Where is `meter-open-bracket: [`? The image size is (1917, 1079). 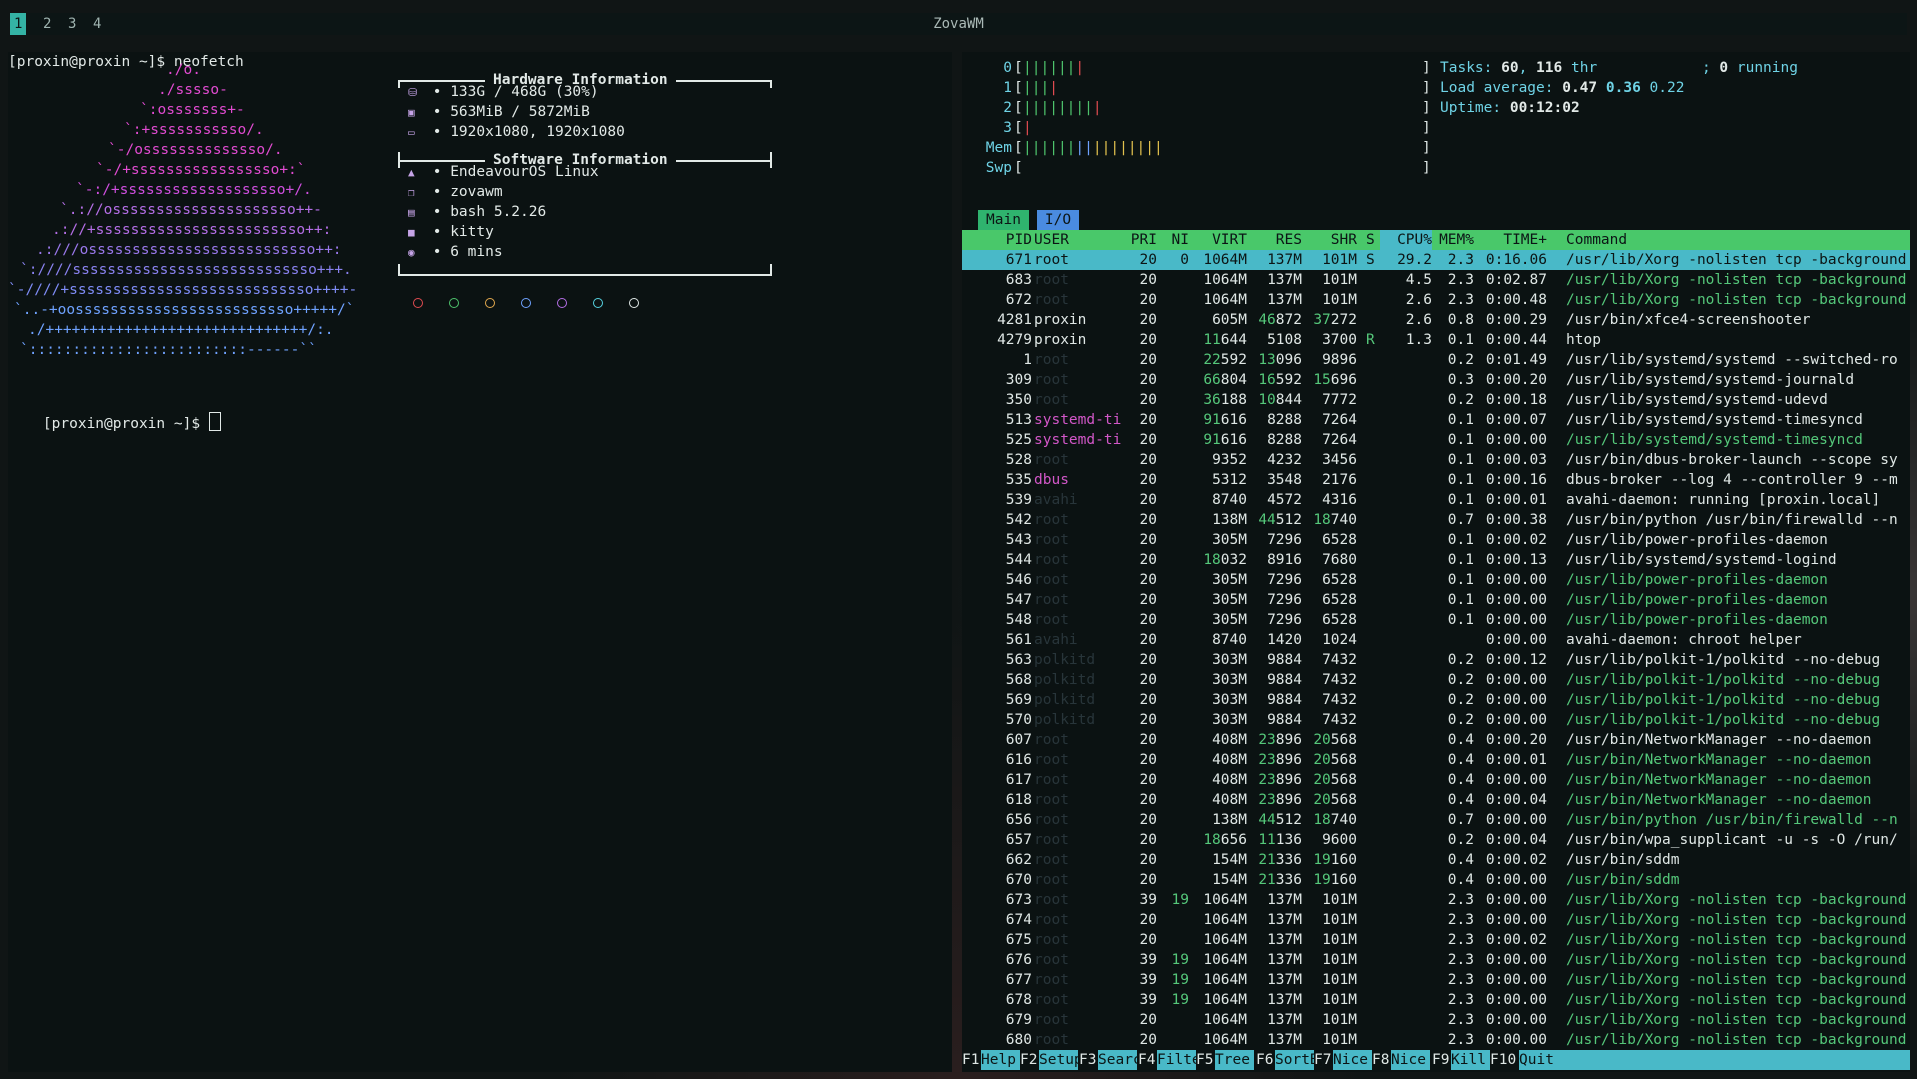
meter-open-bracket: [ is located at coordinates (1018, 128).